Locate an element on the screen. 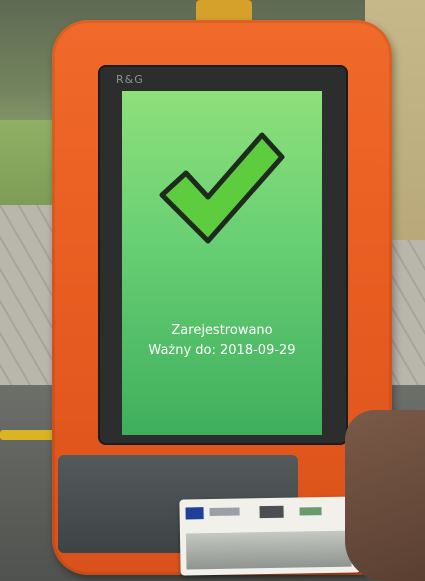 The width and height of the screenshot is (425, 581). status-message: Zarejestrowano is located at coordinates (222, 330).